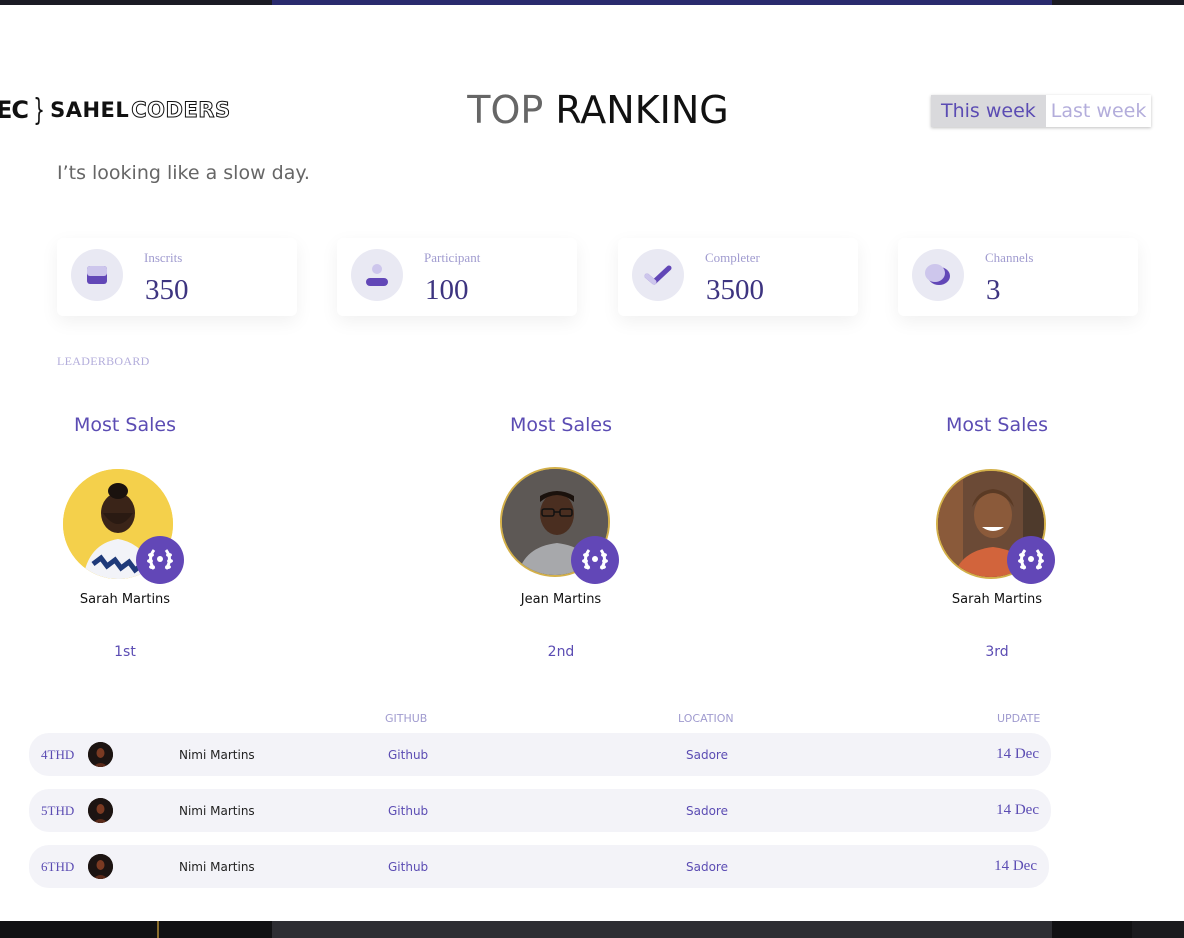  What do you see at coordinates (183, 173) in the screenshot?
I see `subtitle: I’ts looking like a slow day.` at bounding box center [183, 173].